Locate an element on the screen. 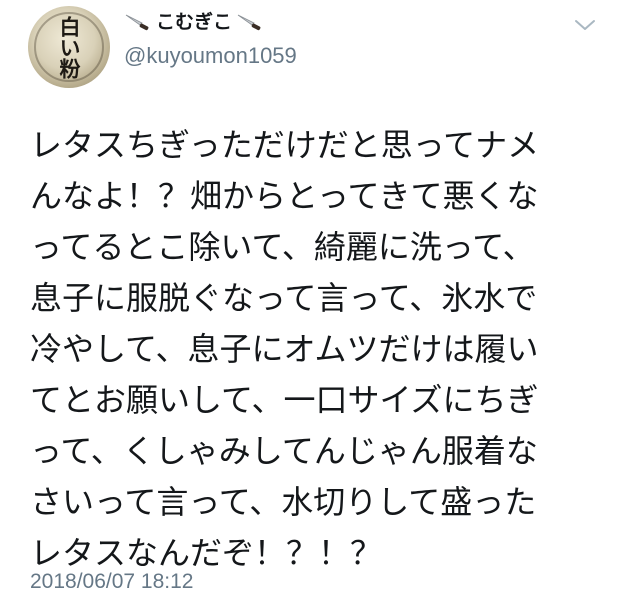  avatar-logo-text: 白い粉 is located at coordinates (69, 47).